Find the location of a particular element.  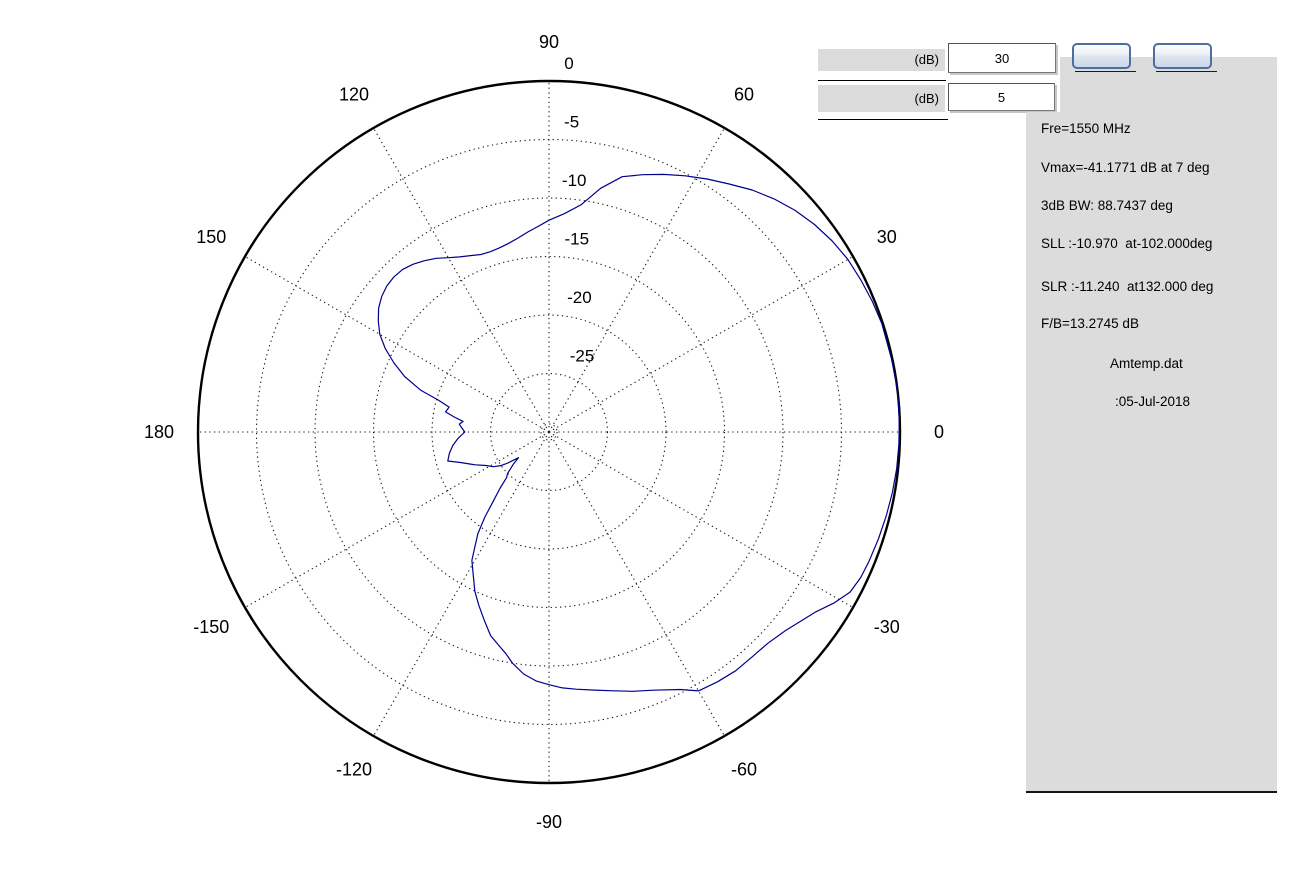

db-step-input is located at coordinates (1001, 97).